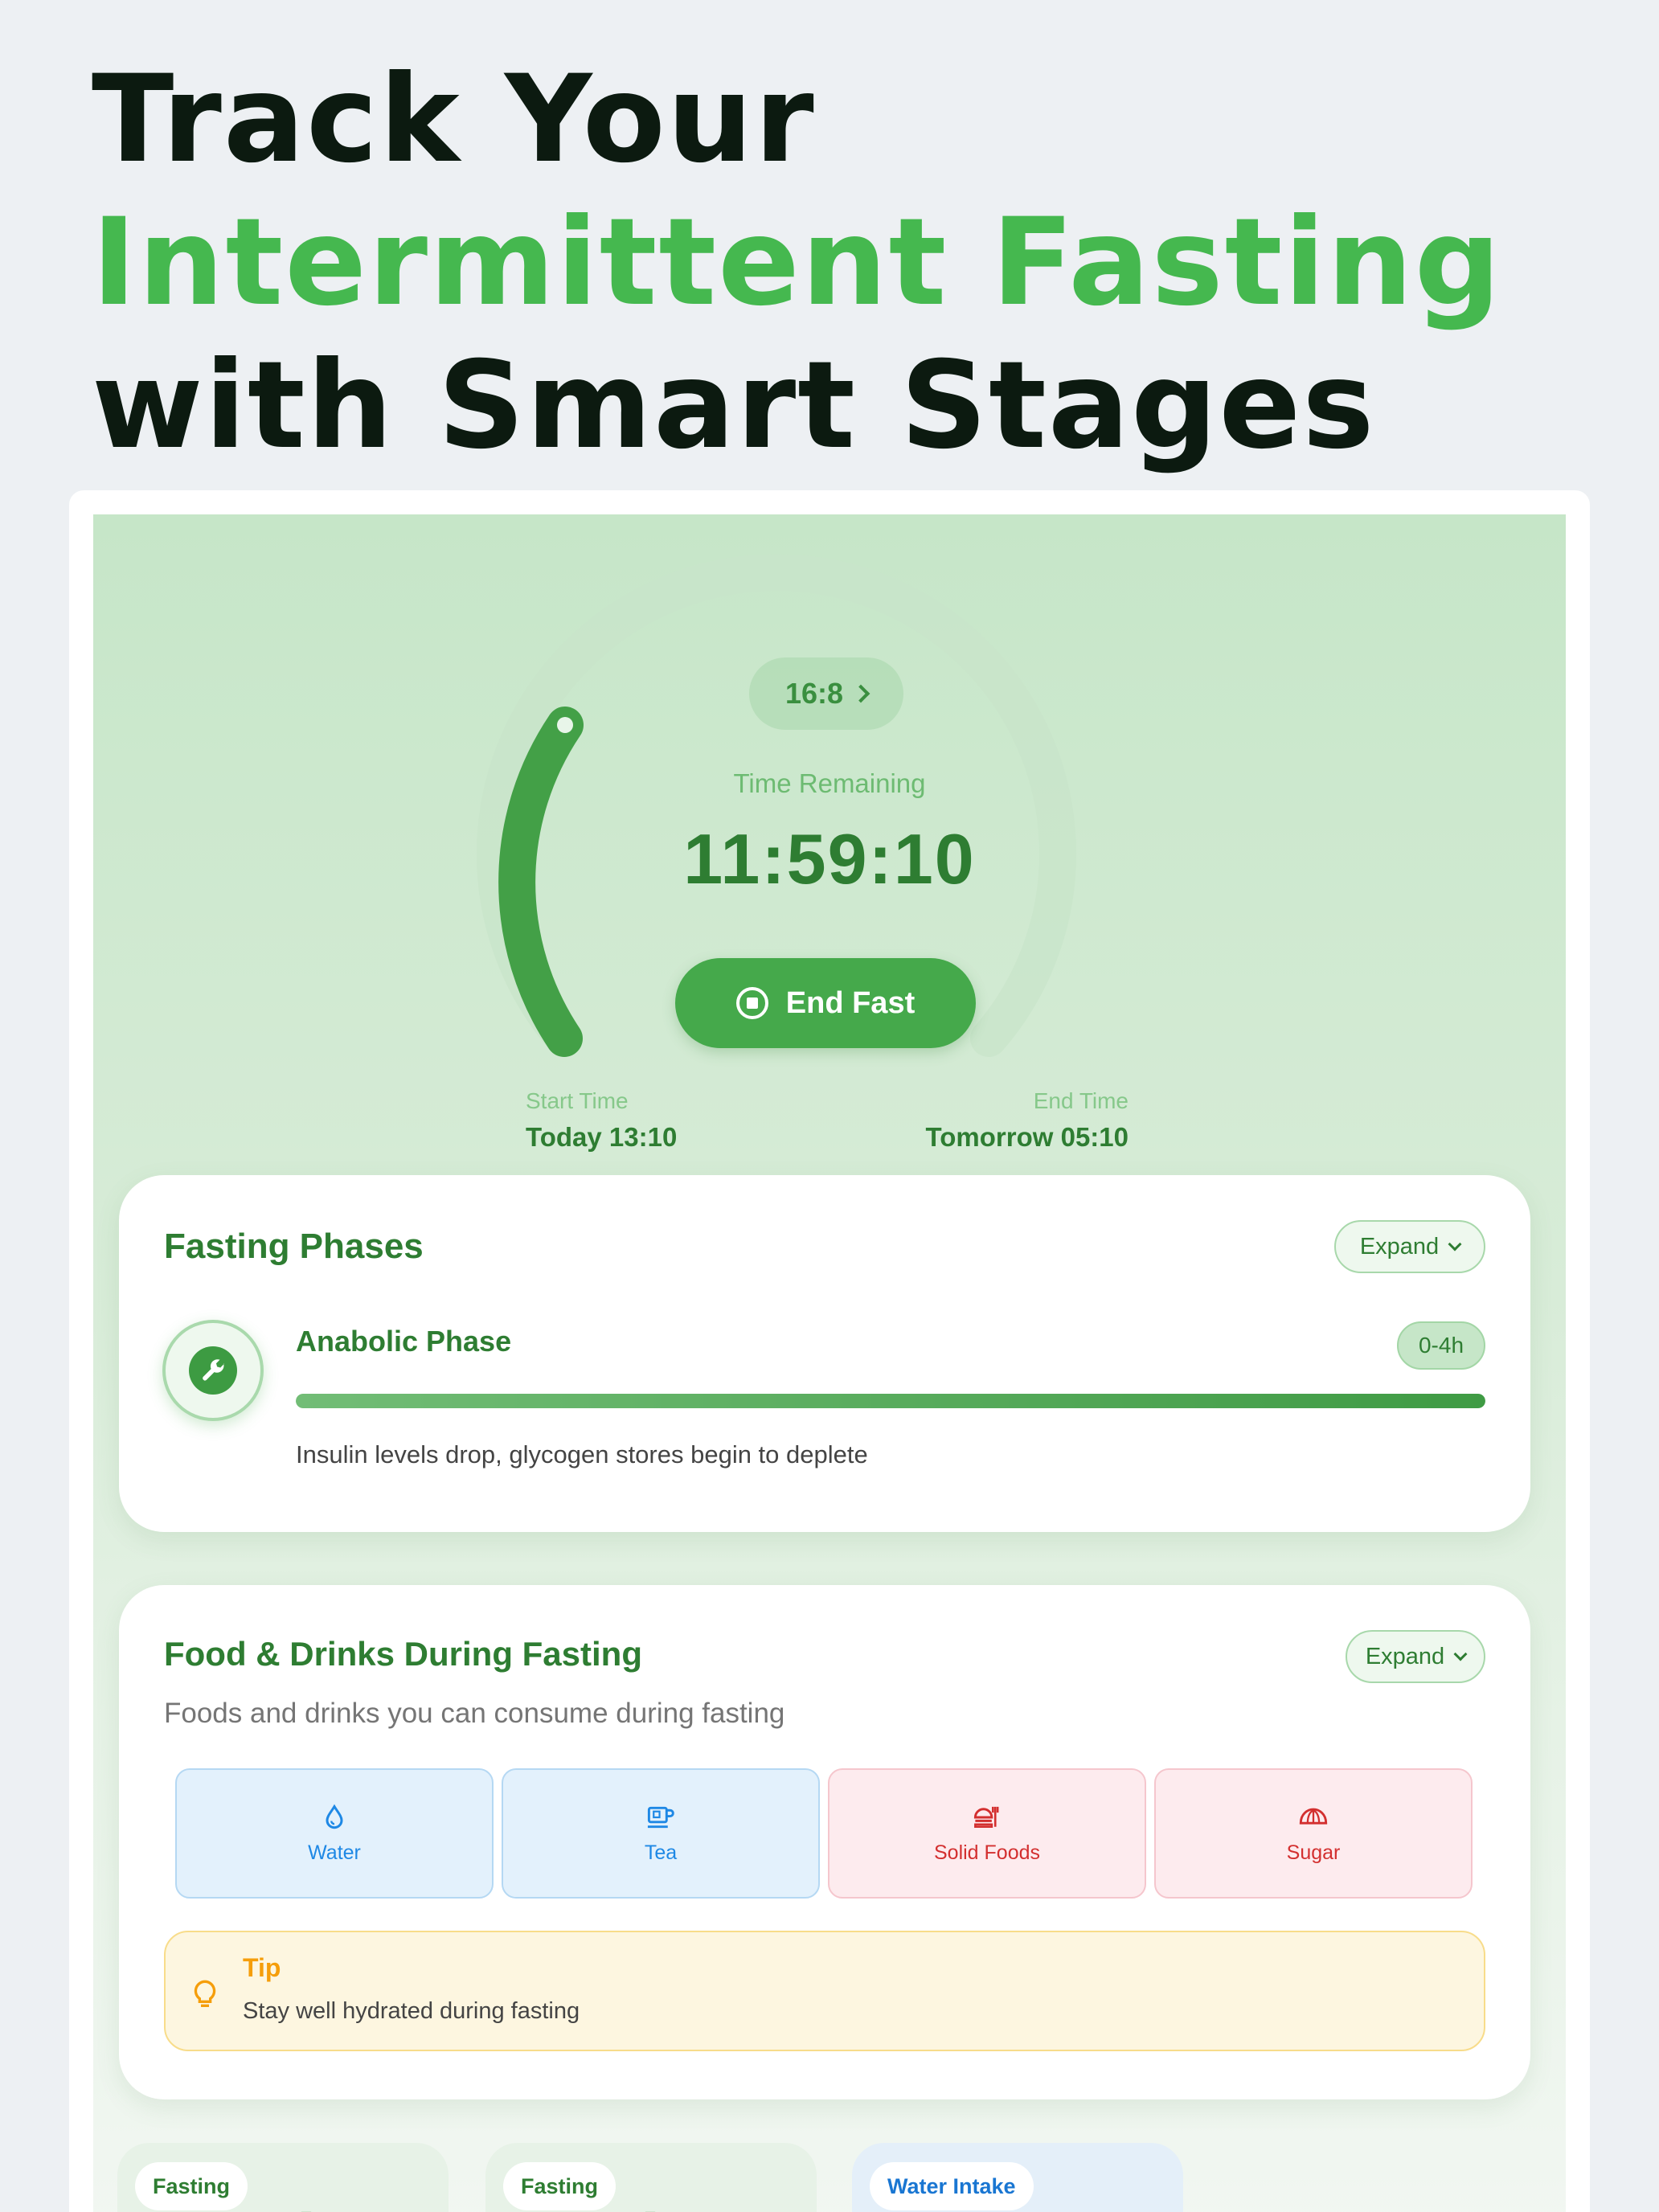 The image size is (1659, 2212). Describe the element at coordinates (1027, 1137) in the screenshot. I see `end-time-value: Tomorrow 05:10` at that location.